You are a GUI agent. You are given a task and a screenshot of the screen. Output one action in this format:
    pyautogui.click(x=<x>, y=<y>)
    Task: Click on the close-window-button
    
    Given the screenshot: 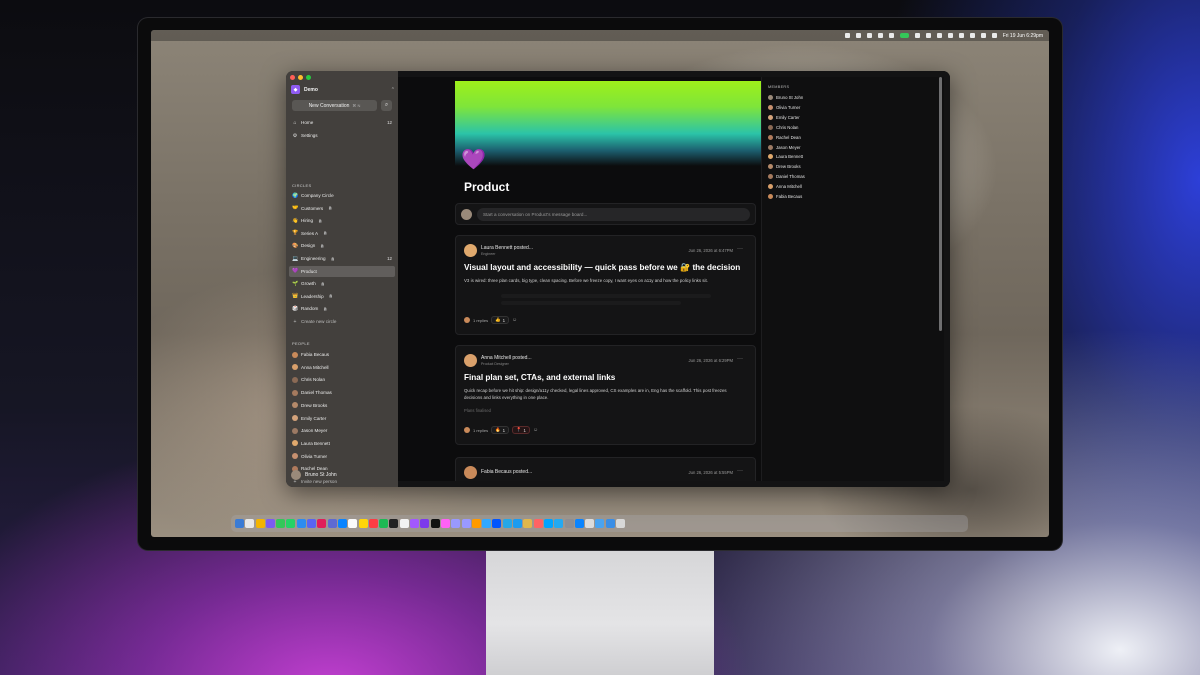 What is the action you would take?
    pyautogui.click(x=292, y=77)
    